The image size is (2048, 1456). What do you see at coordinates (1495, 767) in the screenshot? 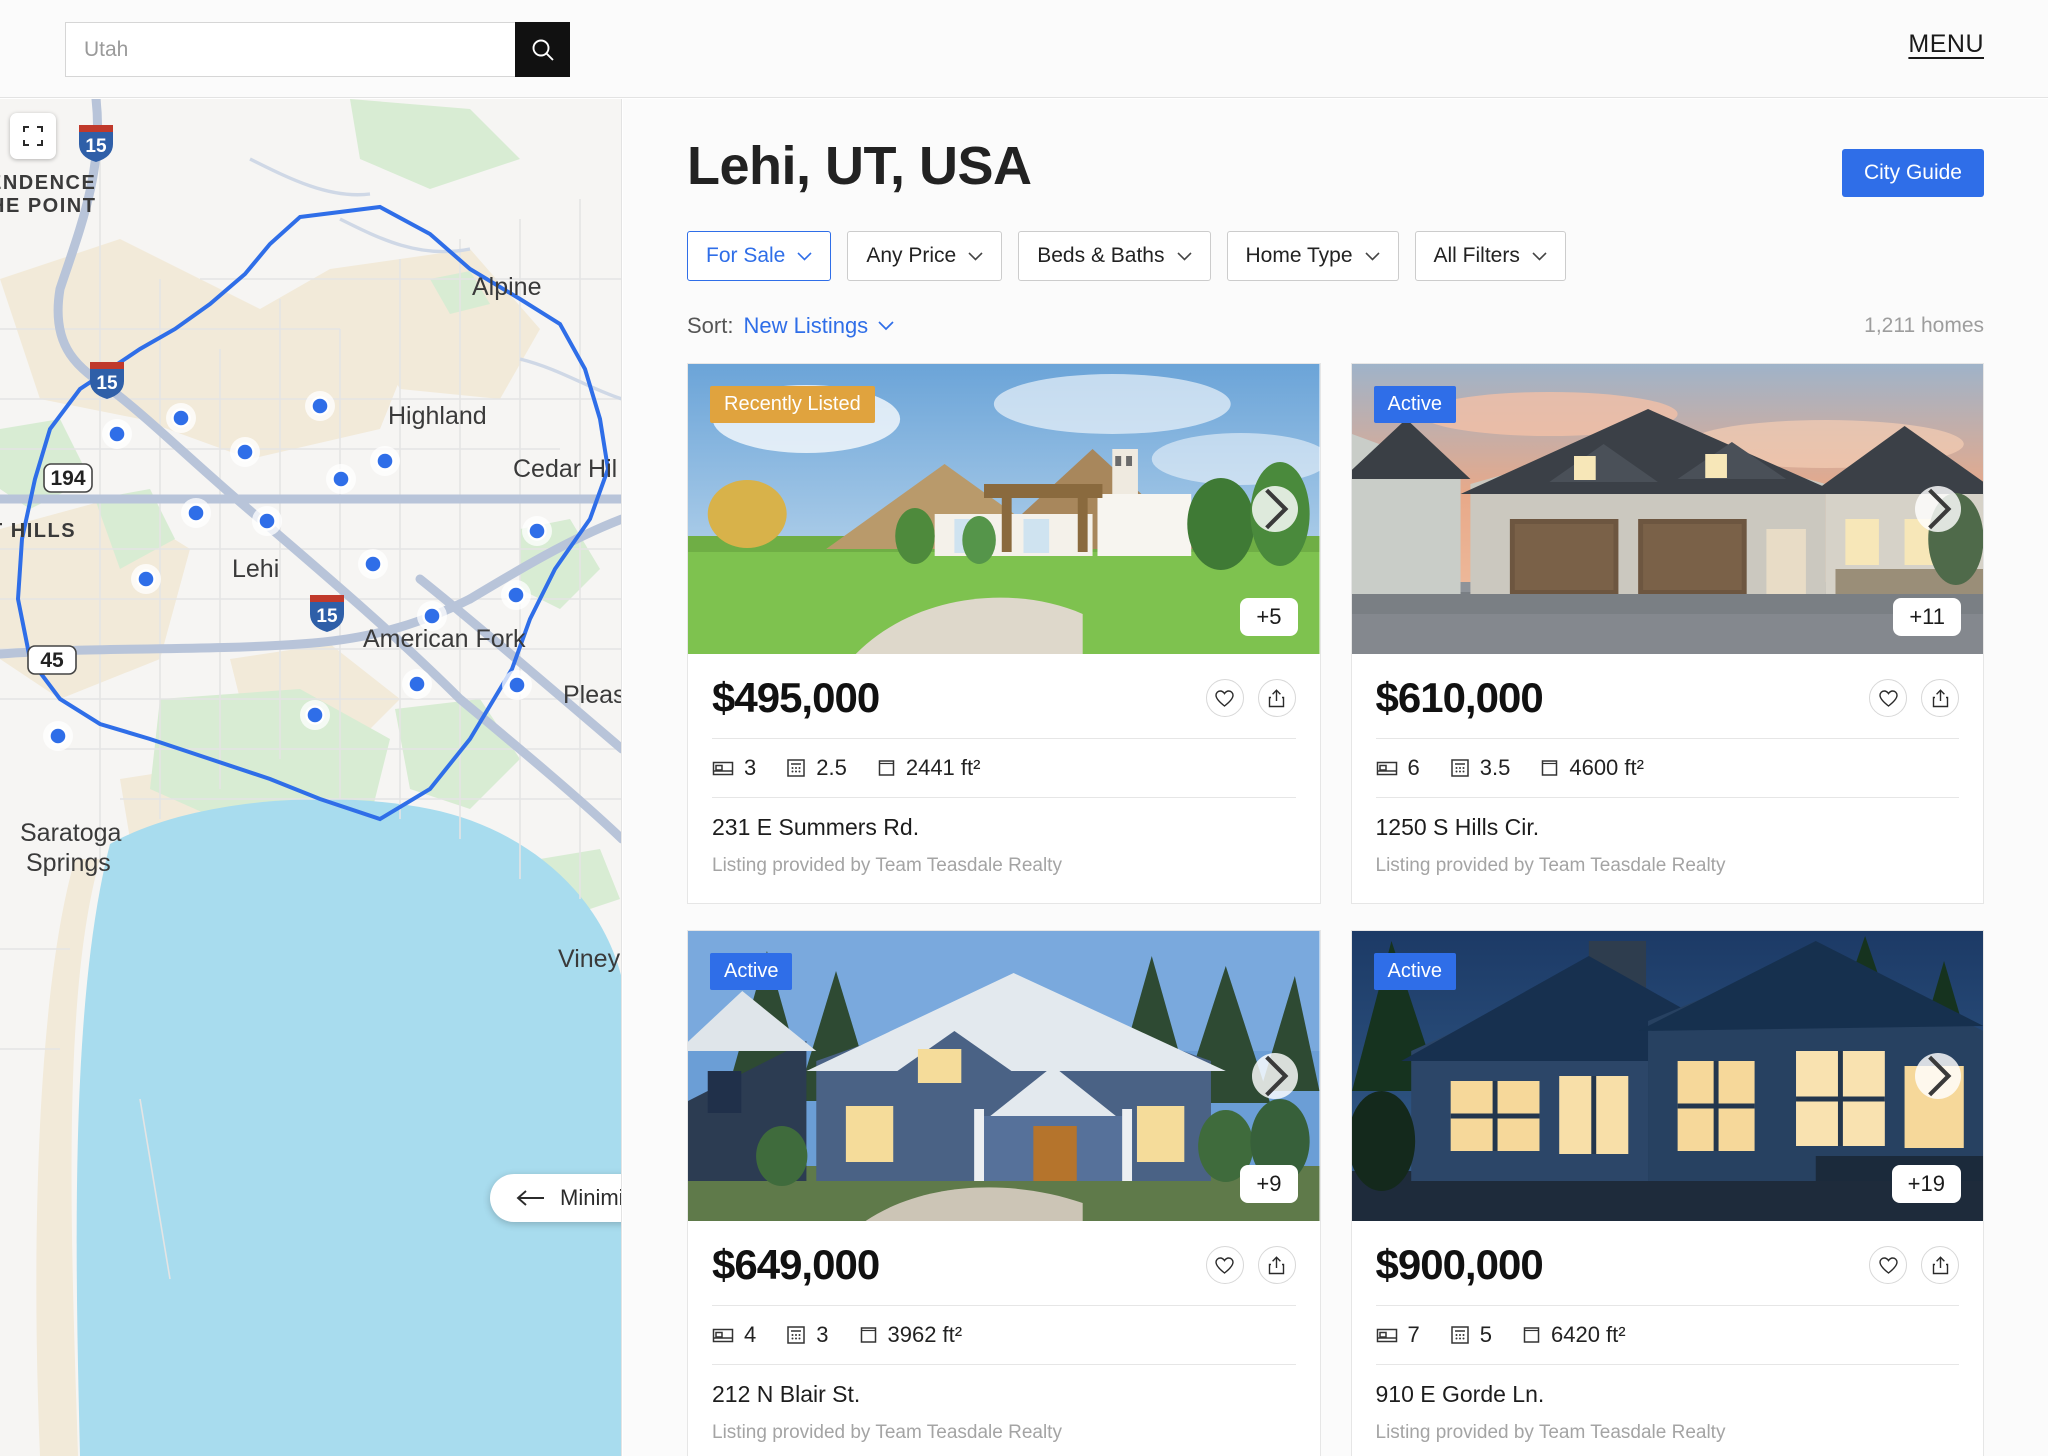
I see `baths-value: 3.5` at bounding box center [1495, 767].